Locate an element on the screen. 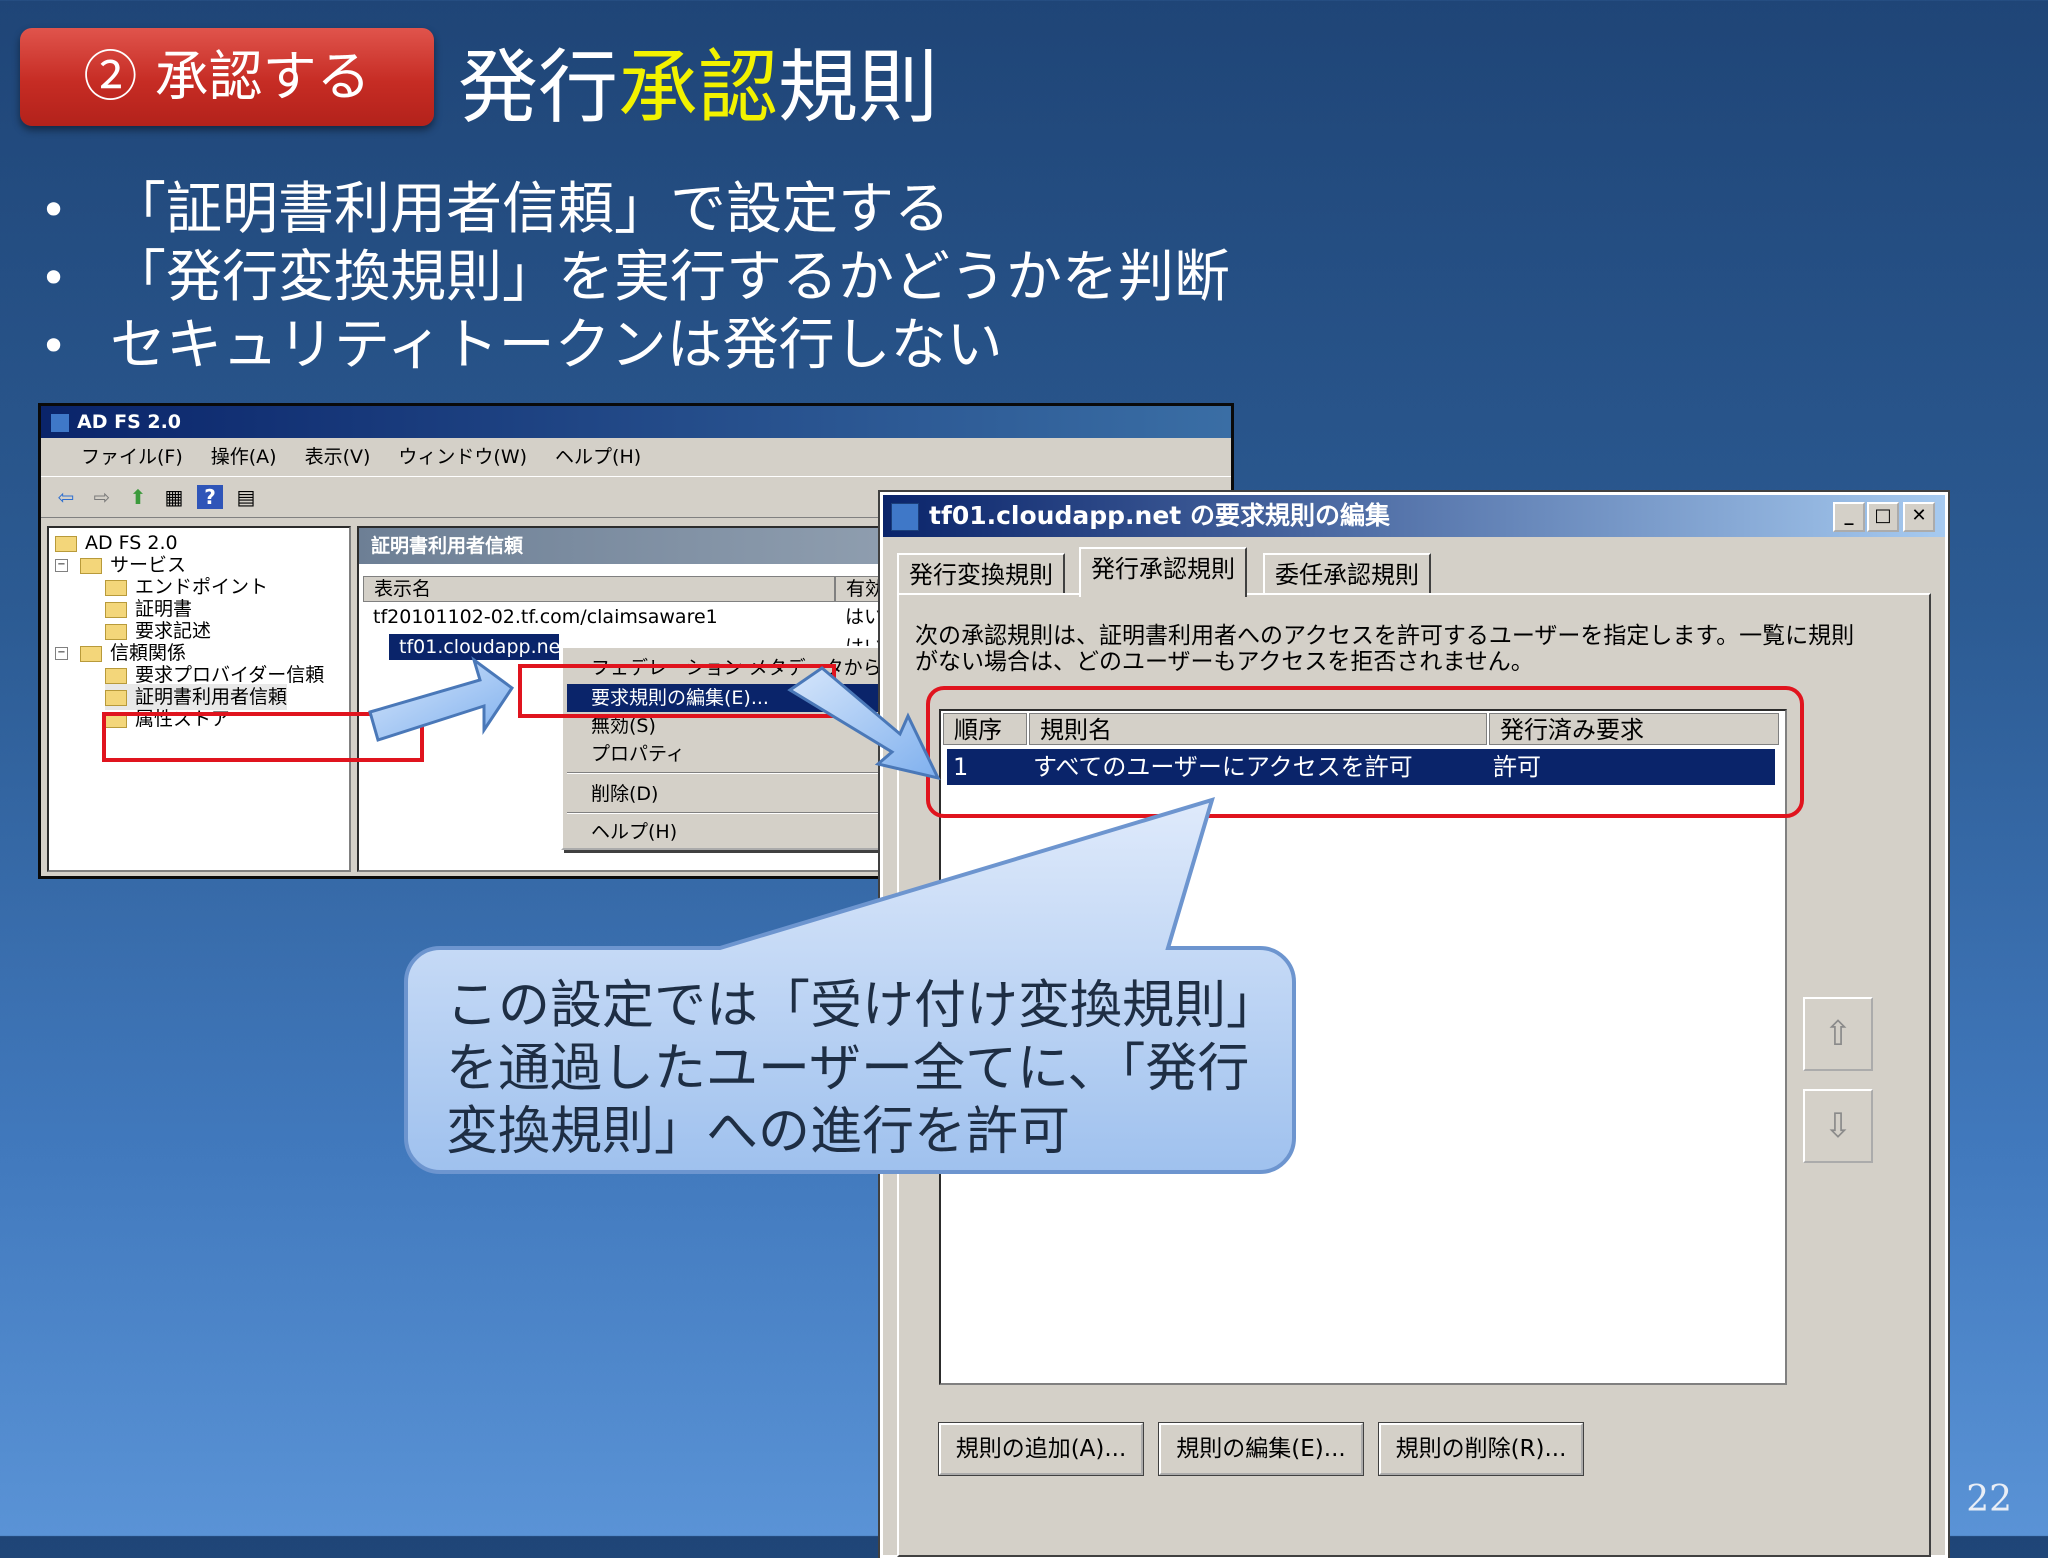 The width and height of the screenshot is (2048, 1558). highlight-context-item is located at coordinates (677, 691).